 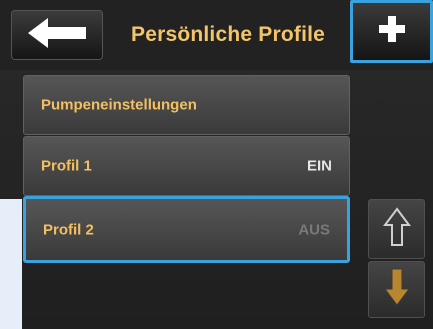 What do you see at coordinates (66, 166) in the screenshot?
I see `list-item-label: Profil 1` at bounding box center [66, 166].